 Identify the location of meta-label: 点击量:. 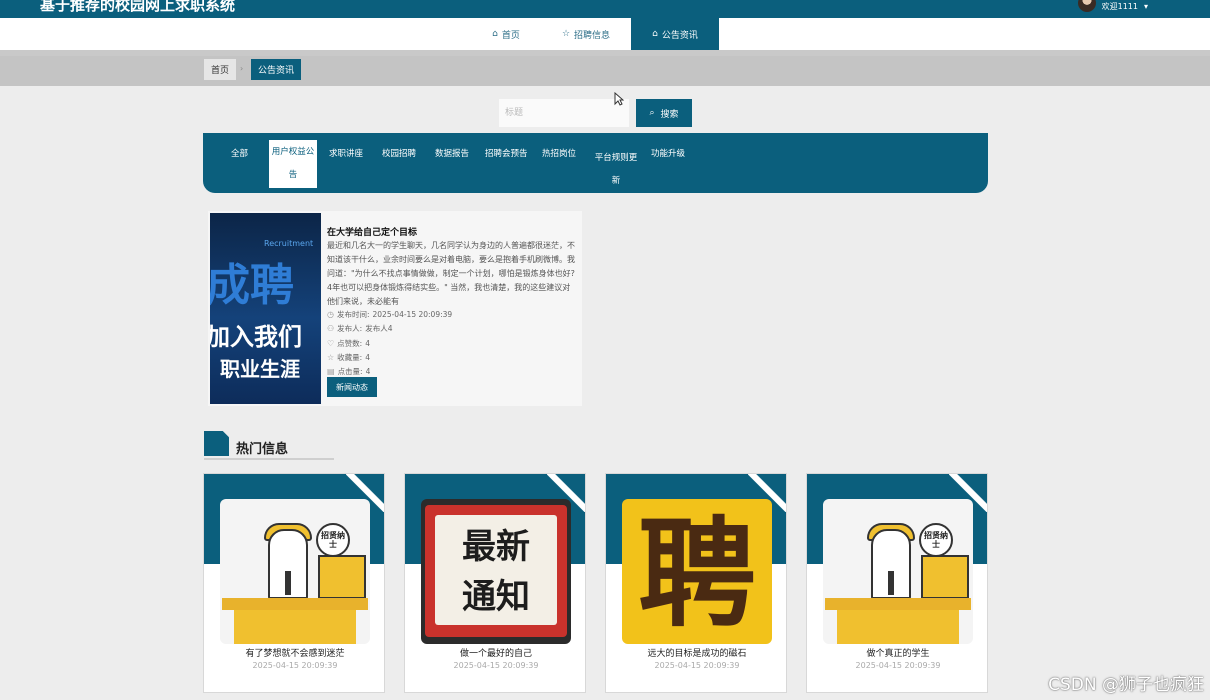
(350, 371).